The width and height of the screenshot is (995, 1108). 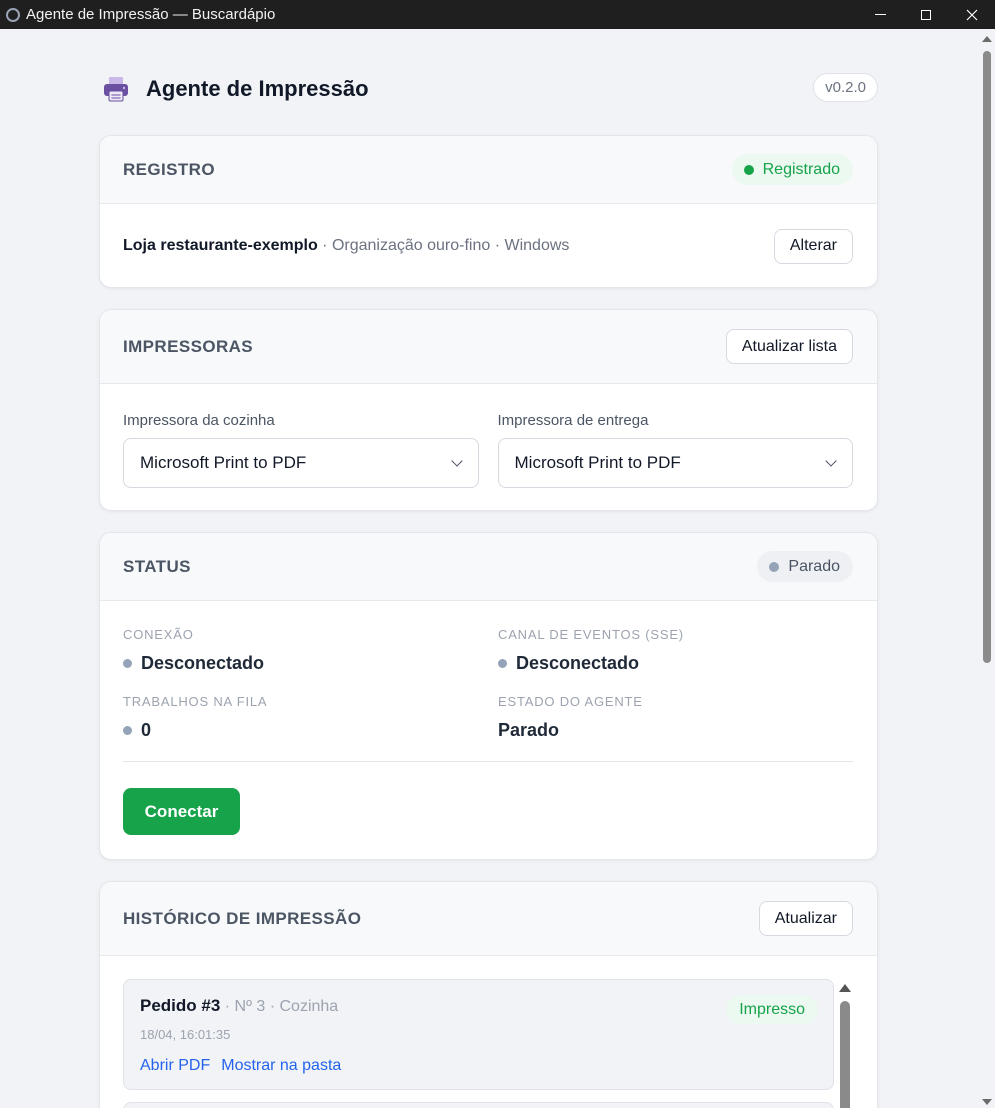 I want to click on impressoras-card-header: IMPRESSORAS Atualizar lista, so click(x=488, y=347).